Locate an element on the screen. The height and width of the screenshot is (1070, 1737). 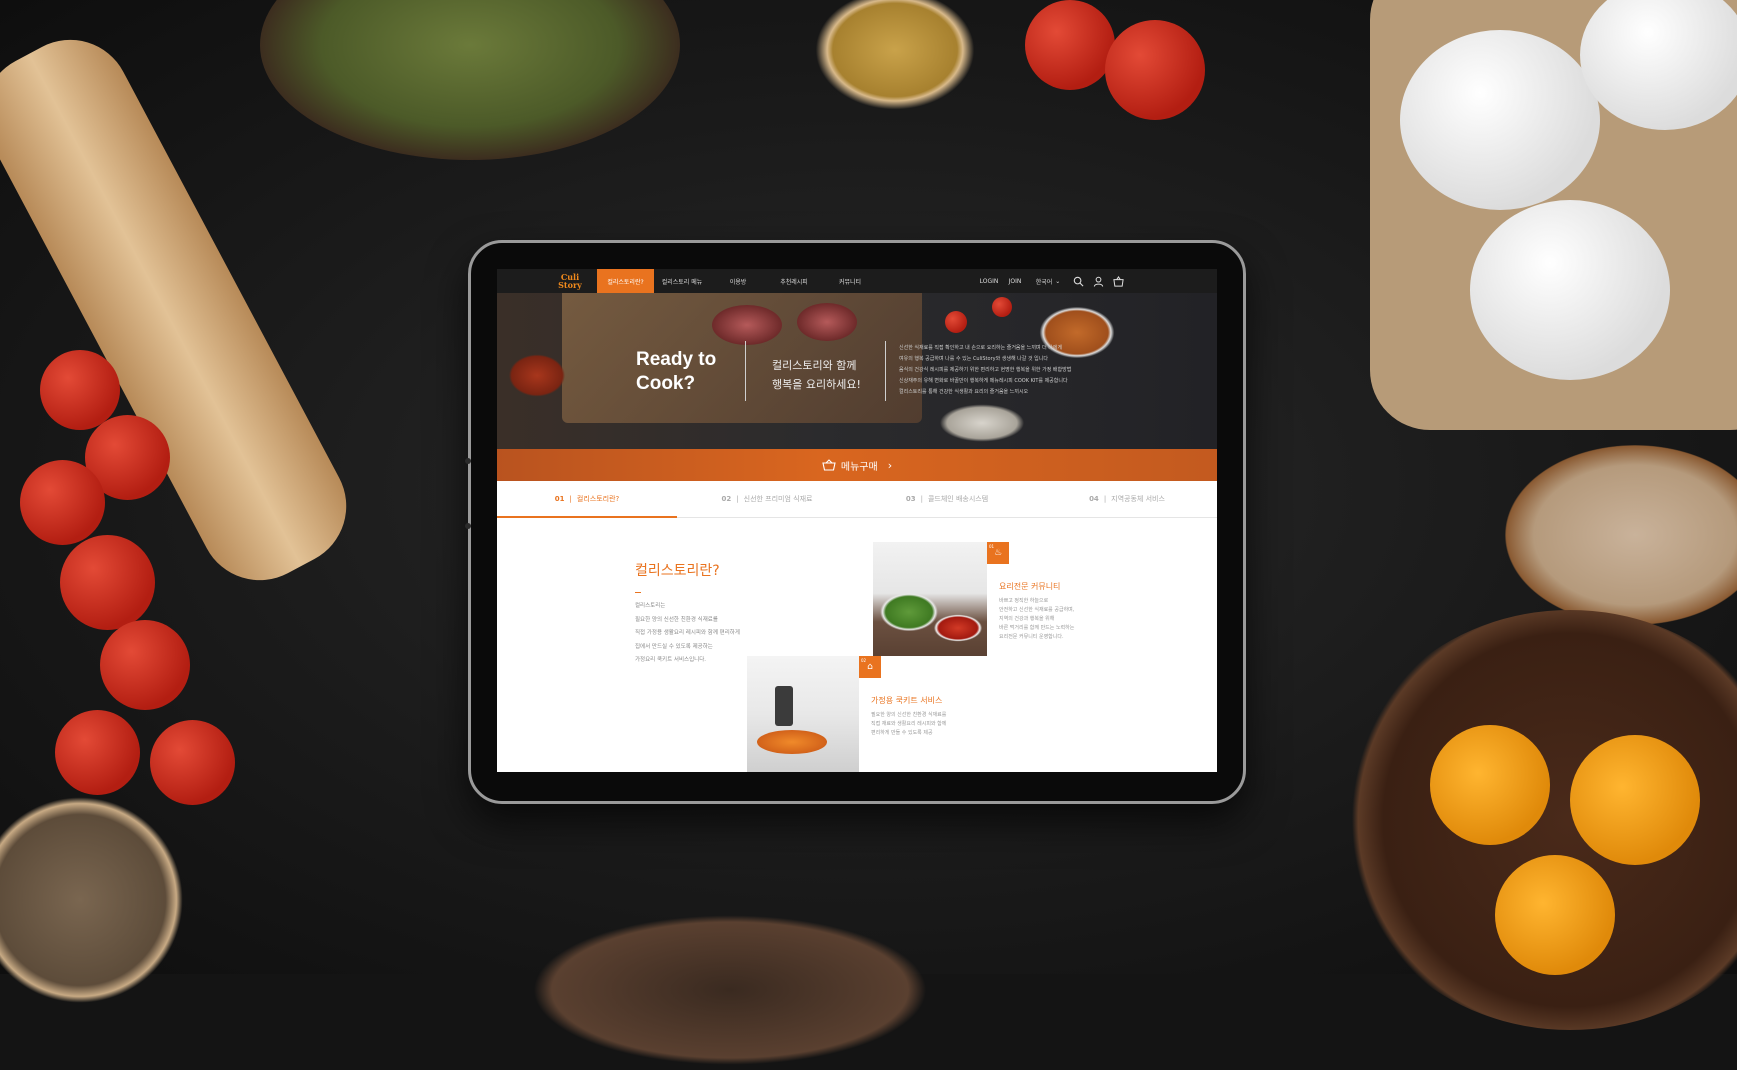
hero-subtitle: 컬리스토리와 함께 행복을 요리하세요! is located at coordinates (816, 375).